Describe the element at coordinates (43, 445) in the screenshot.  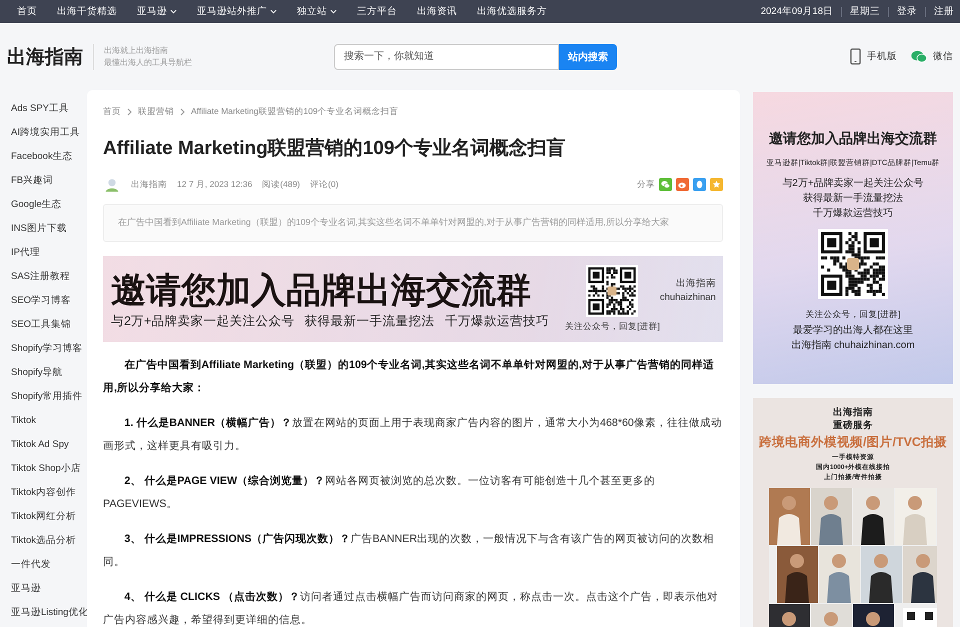
I see `sidebar-item: Tiktok Ad Spy` at that location.